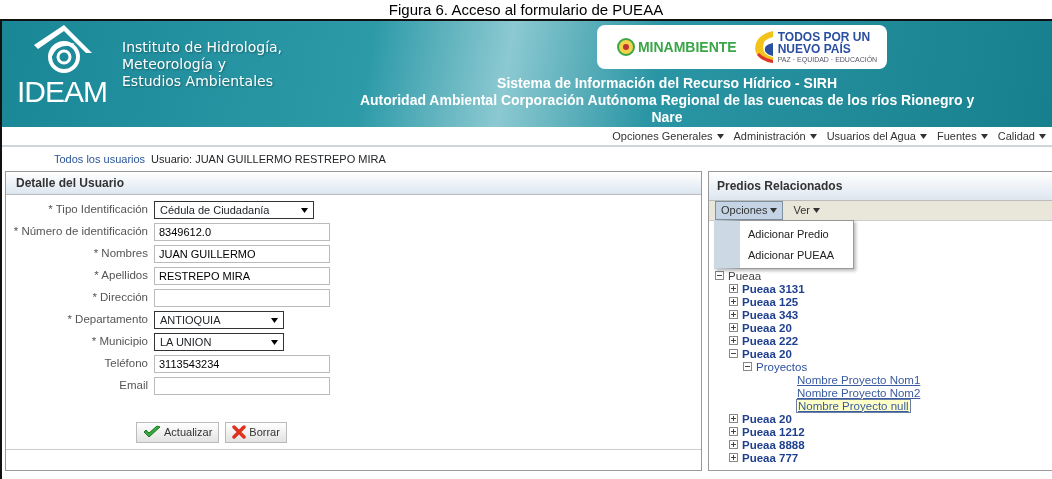 The width and height of the screenshot is (1052, 479). I want to click on field-label: * Apellidos, so click(121, 276).